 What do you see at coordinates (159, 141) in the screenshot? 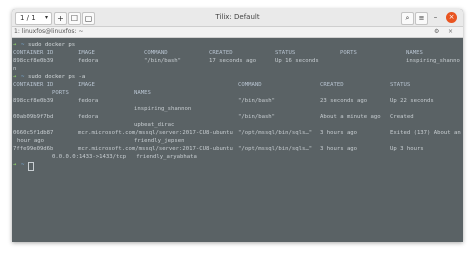
I see `container-name: friendly_jepsen` at bounding box center [159, 141].